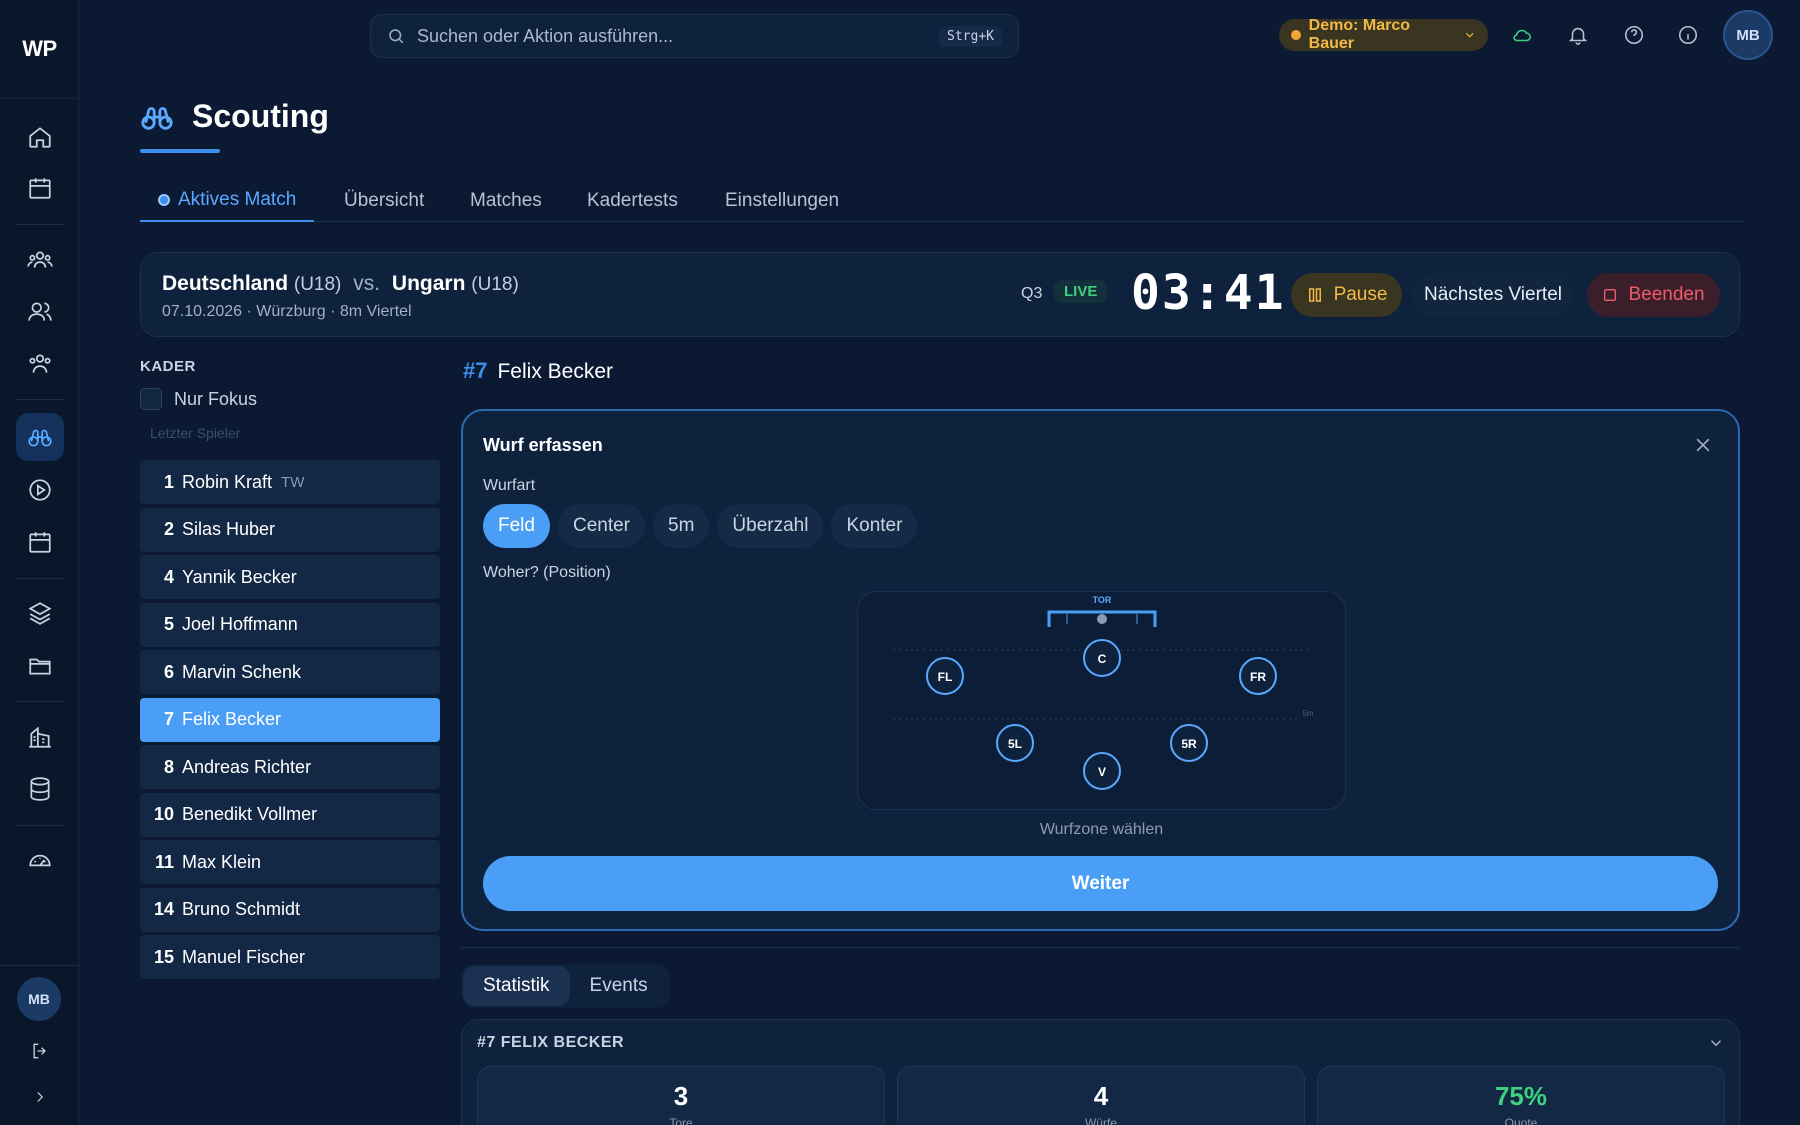 Image resolution: width=1800 pixels, height=1125 pixels. I want to click on home-icon, so click(40, 137).